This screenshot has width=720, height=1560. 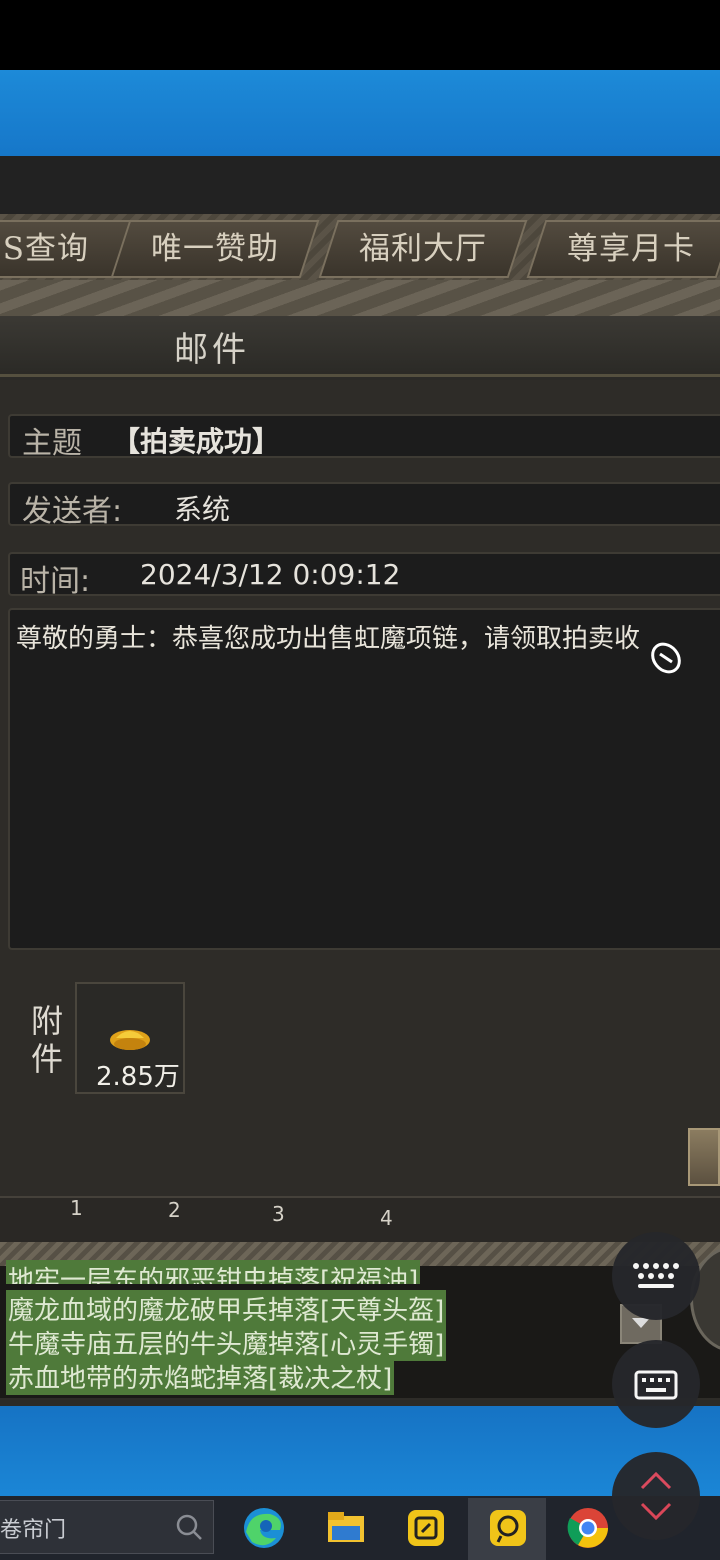 What do you see at coordinates (196, 441) in the screenshot?
I see `subject-value: 【拍卖成功】` at bounding box center [196, 441].